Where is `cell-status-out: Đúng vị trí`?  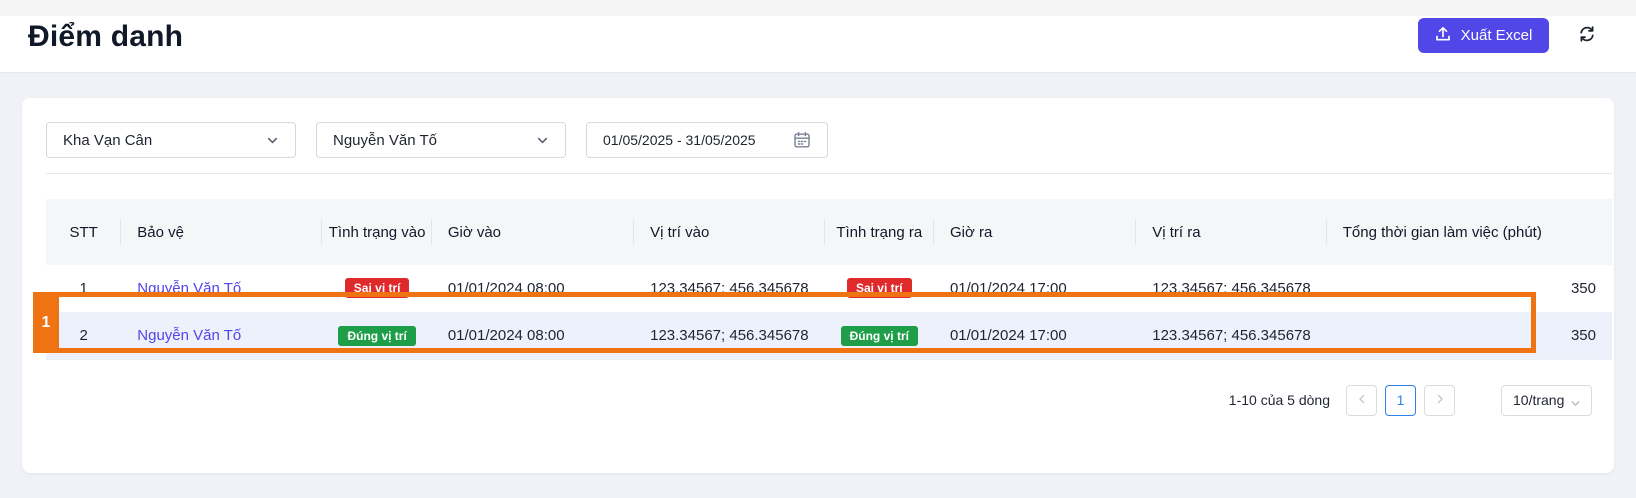
cell-status-out: Đúng vị trí is located at coordinates (879, 336).